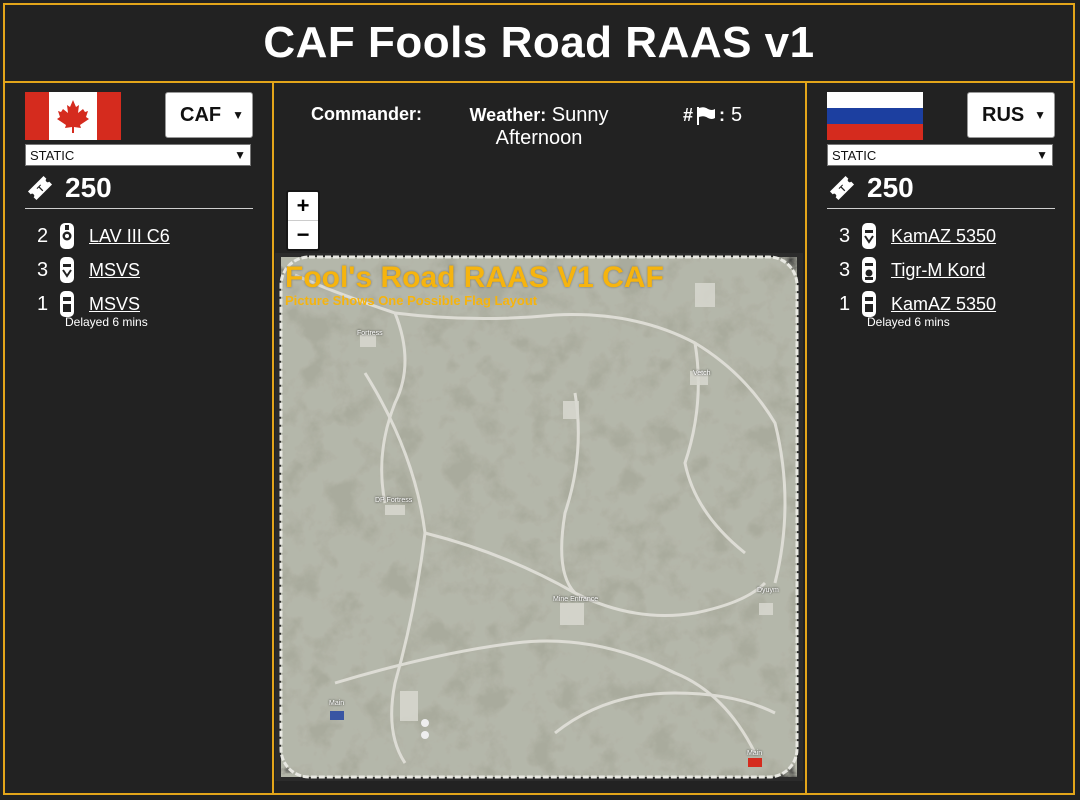 The image size is (1080, 800). What do you see at coordinates (576, 599) in the screenshot?
I see `poi-mine-entrance: Mine Entrance` at bounding box center [576, 599].